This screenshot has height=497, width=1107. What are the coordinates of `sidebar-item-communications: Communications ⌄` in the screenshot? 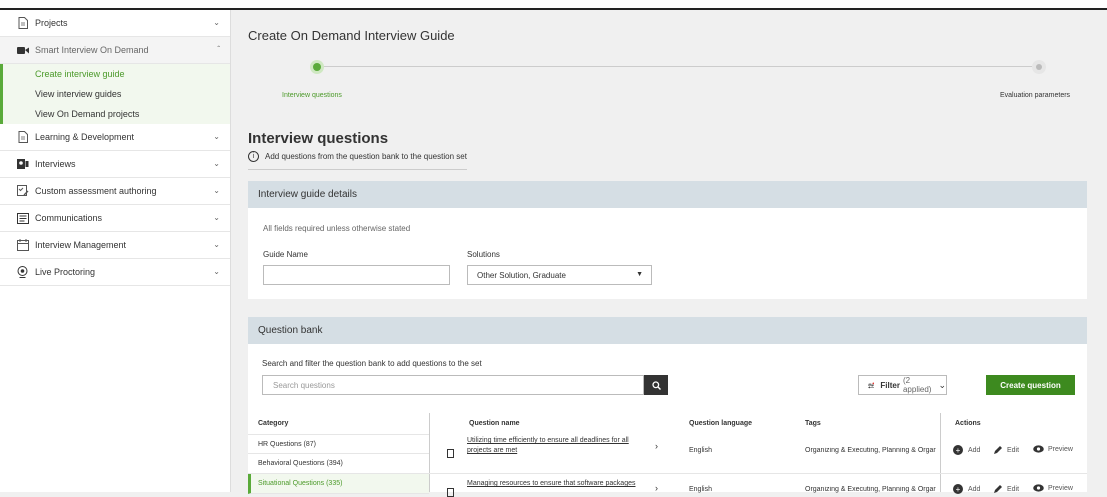 It's located at (115, 218).